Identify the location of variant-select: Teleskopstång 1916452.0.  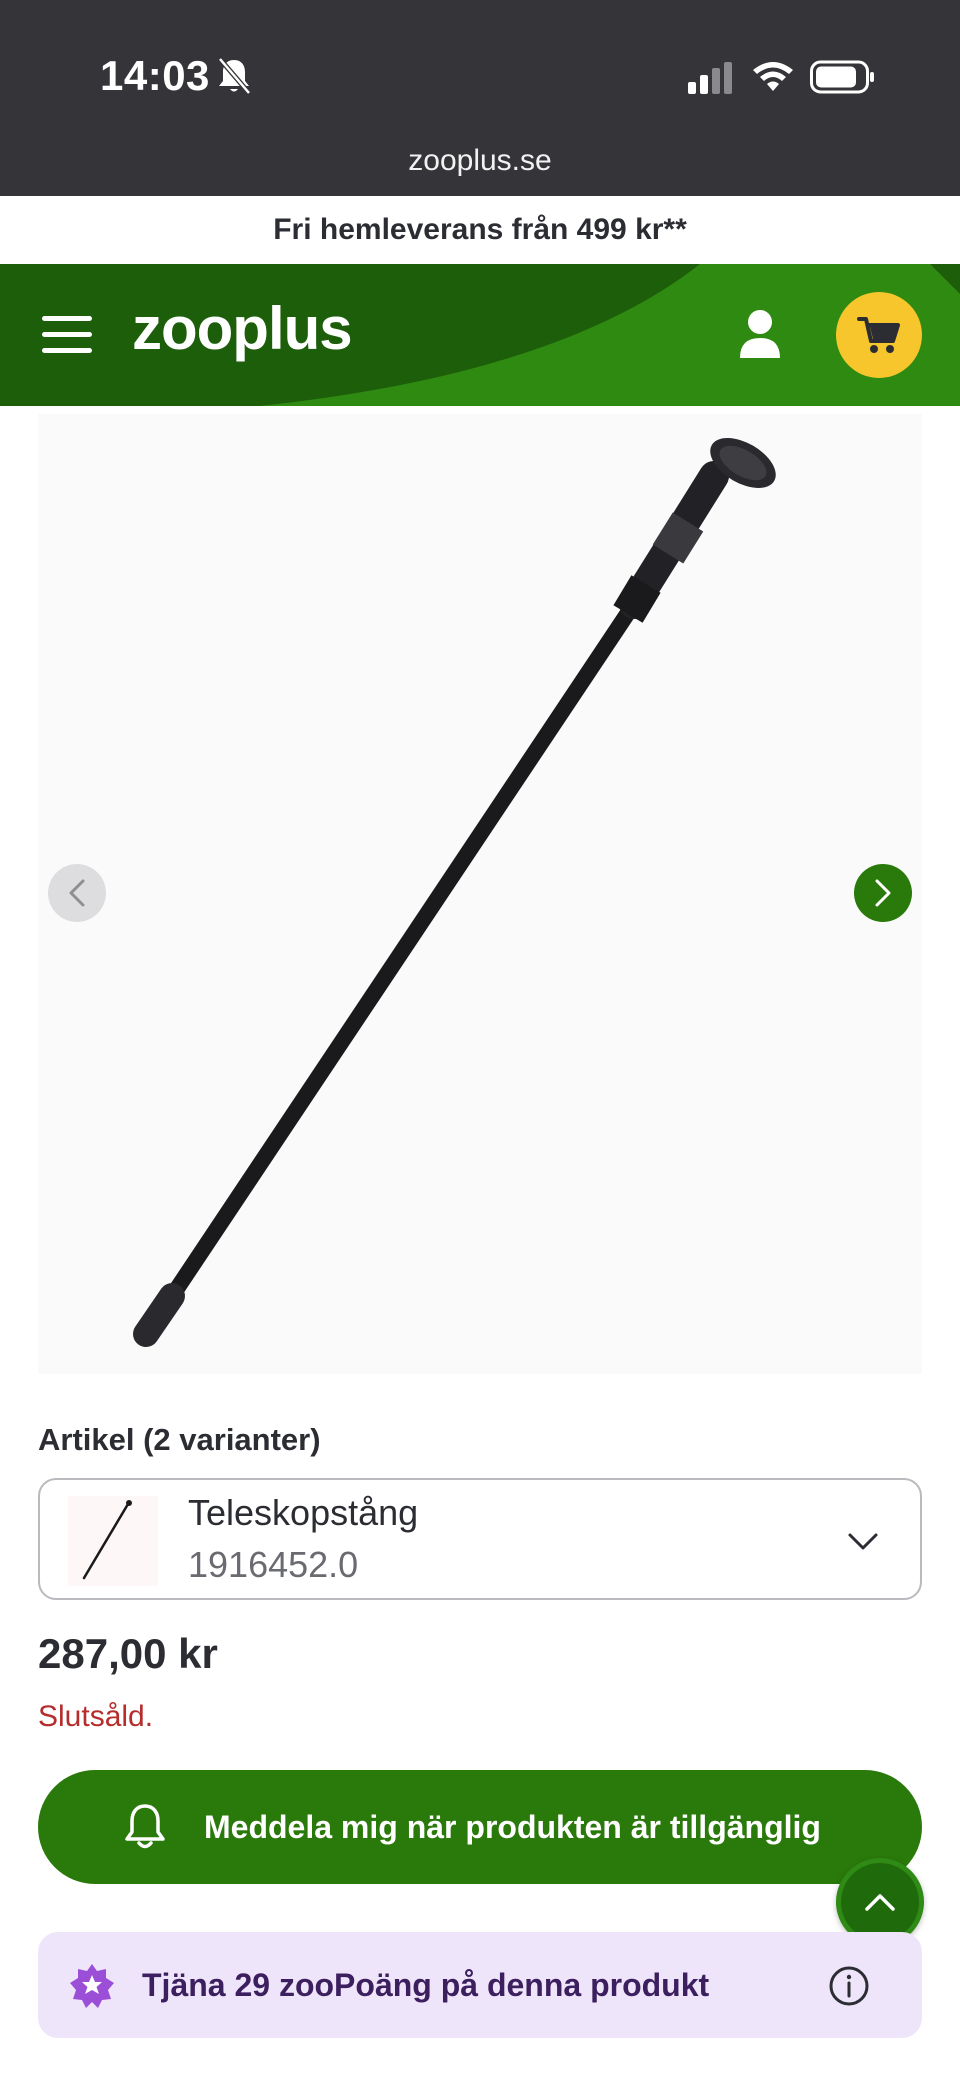
(480, 1539).